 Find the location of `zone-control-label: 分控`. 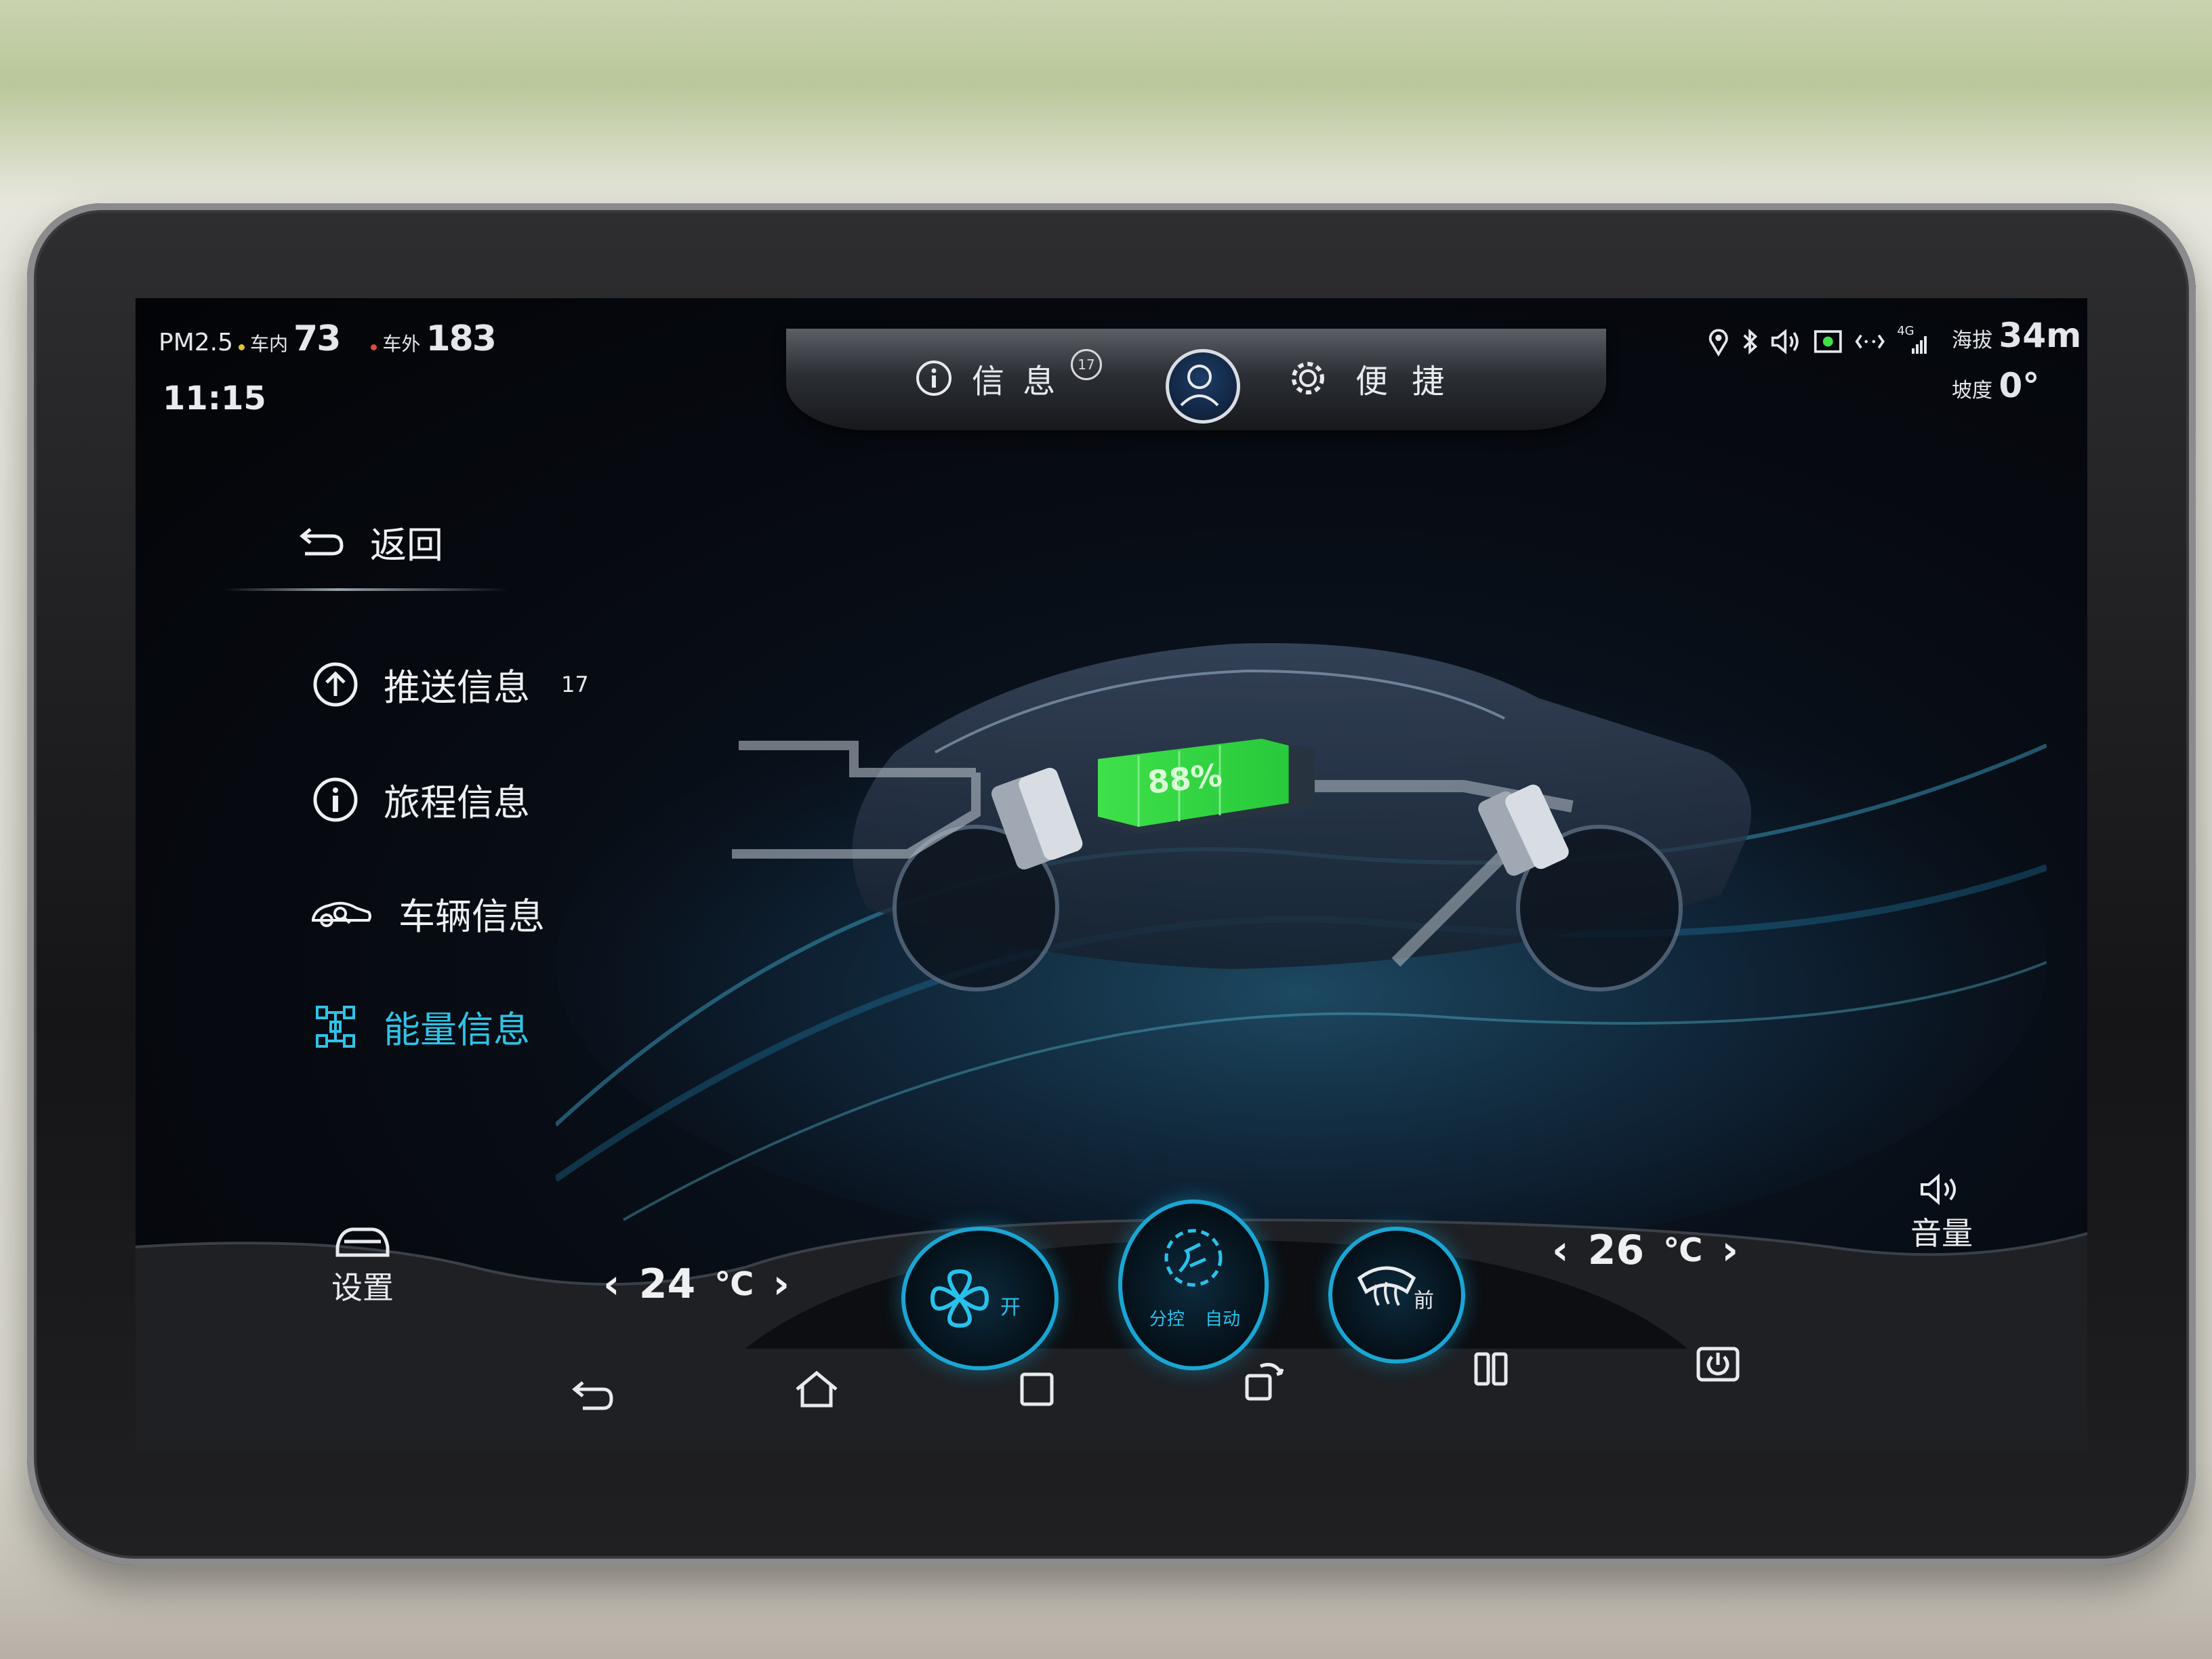

zone-control-label: 分控 is located at coordinates (1167, 1319).